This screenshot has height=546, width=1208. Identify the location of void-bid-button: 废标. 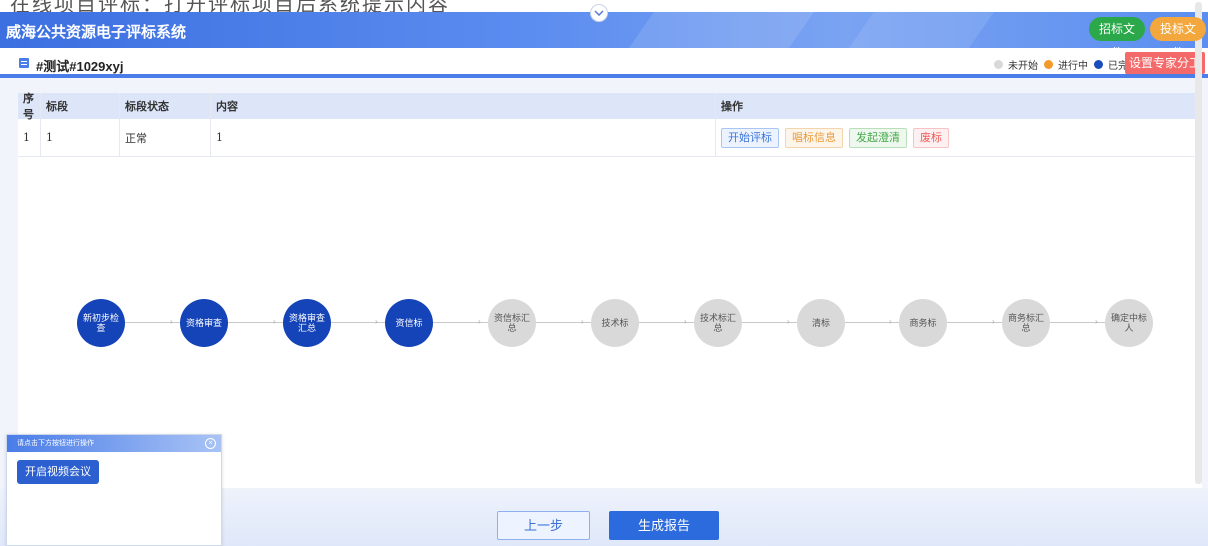
(931, 137).